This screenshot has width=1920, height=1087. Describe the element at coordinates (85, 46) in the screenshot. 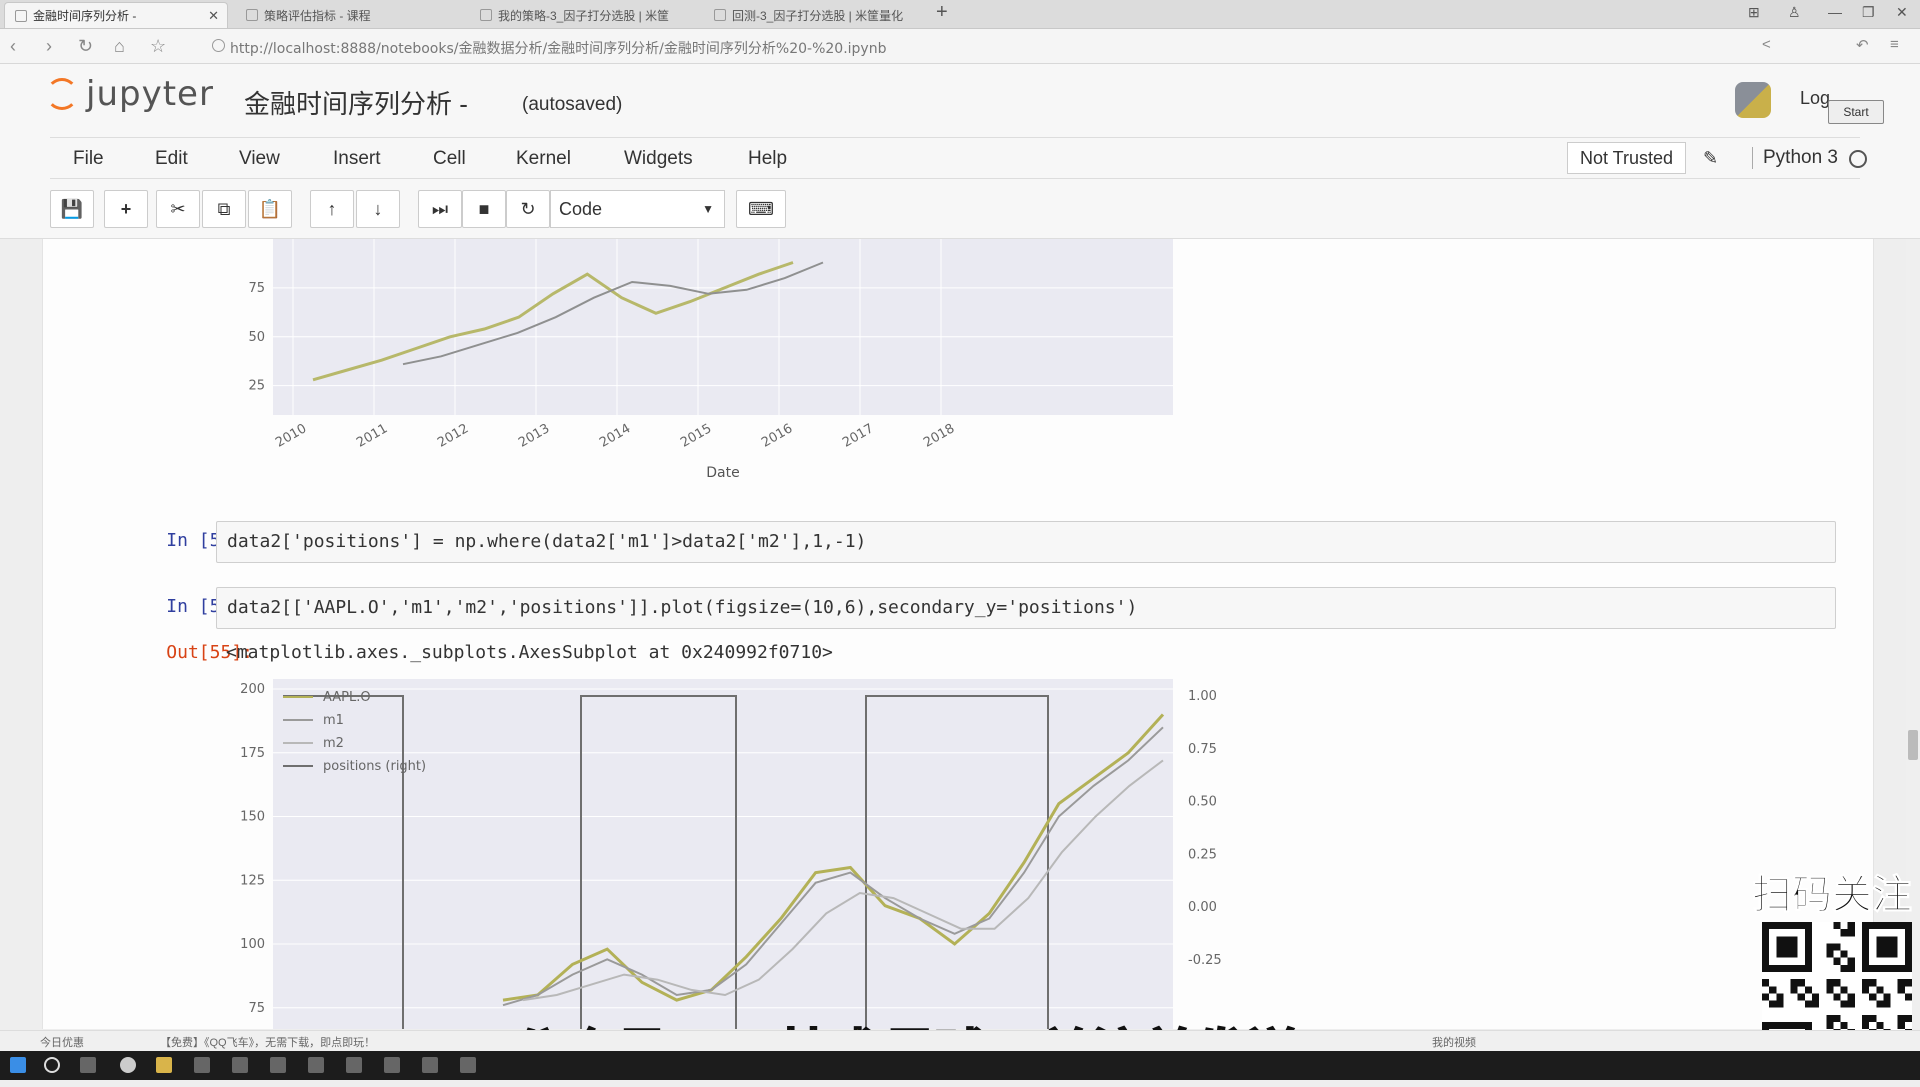

I see `reload-icon: ↻` at that location.